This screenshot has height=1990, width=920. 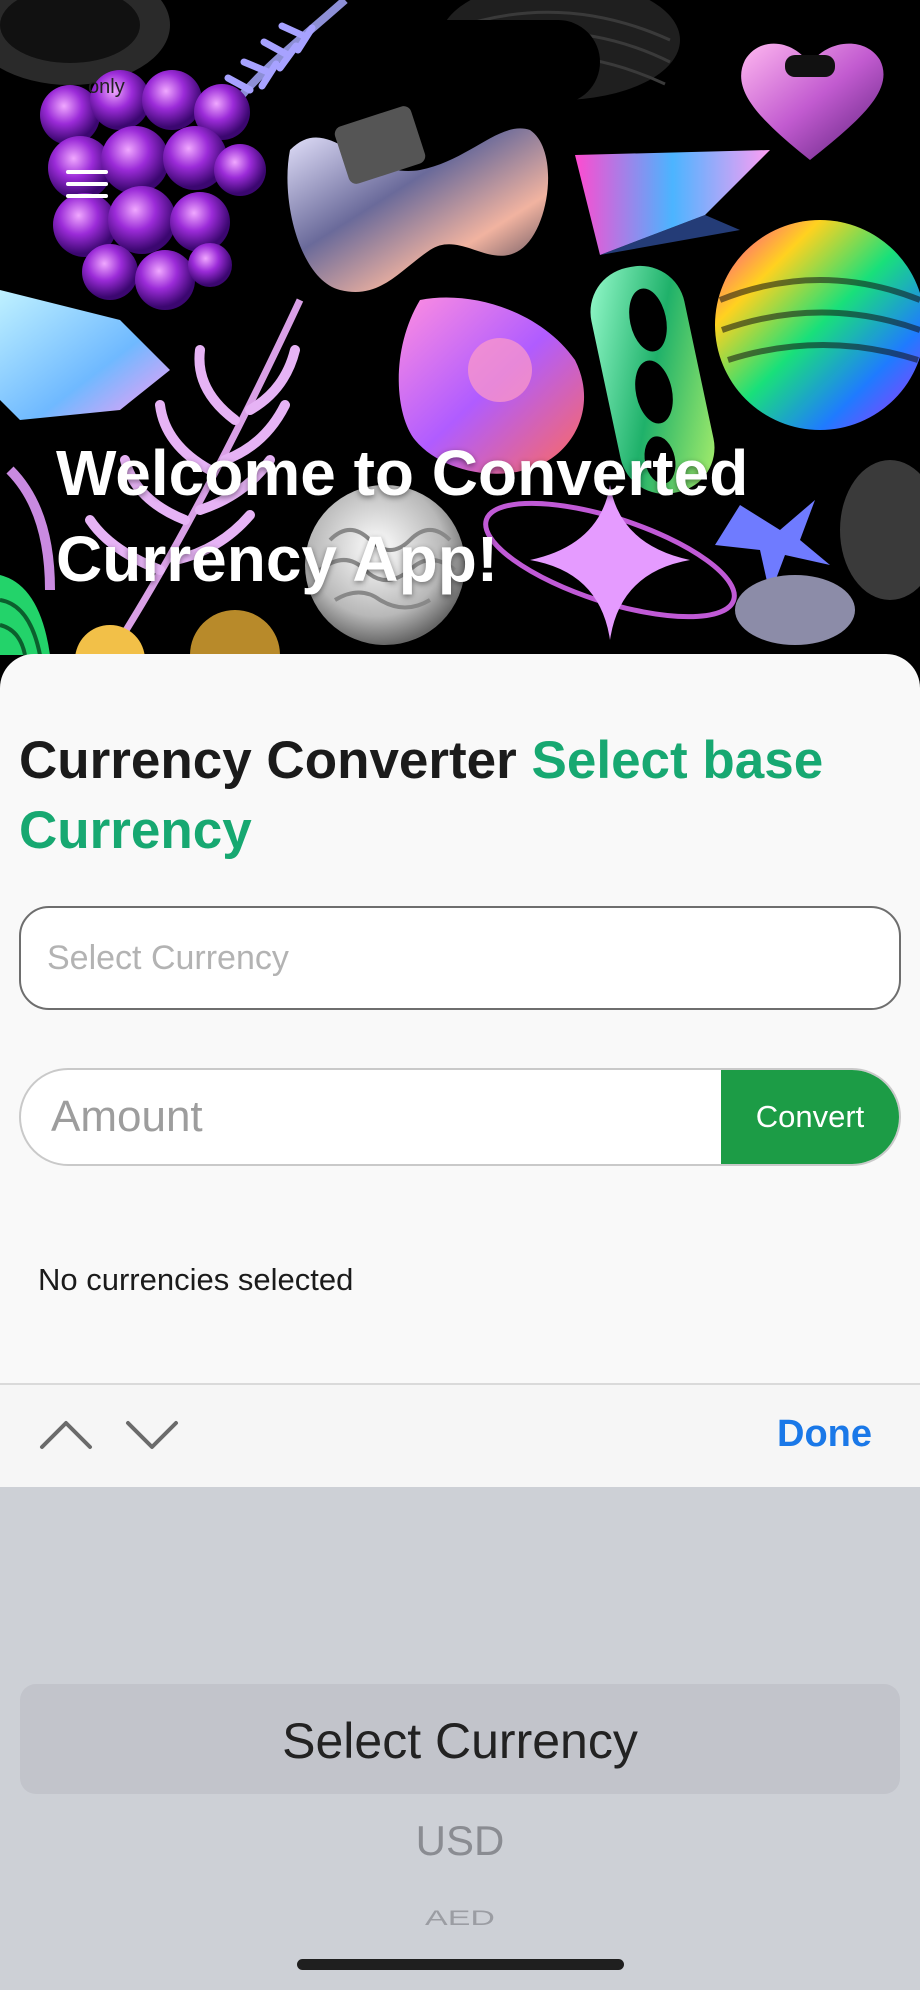 I want to click on done-button: Done, so click(x=824, y=1434).